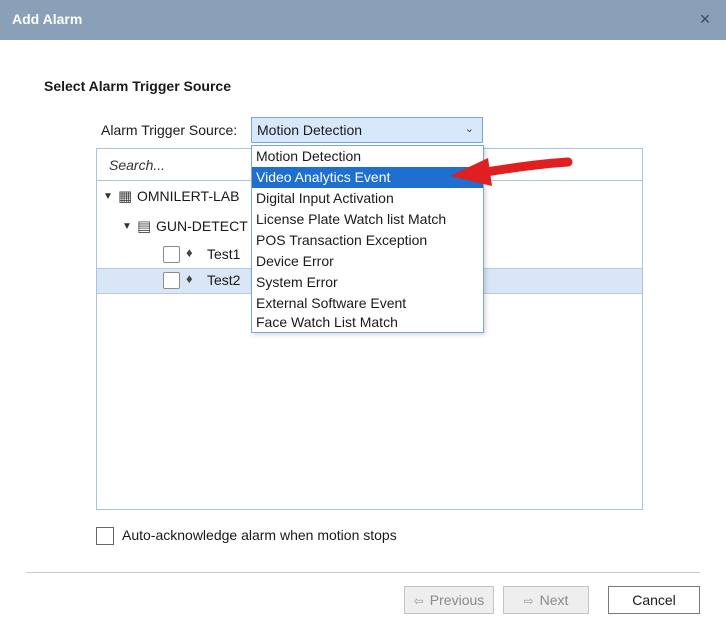 The height and width of the screenshot is (618, 726). Describe the element at coordinates (47, 19) in the screenshot. I see `window-title: Add Alarm` at that location.